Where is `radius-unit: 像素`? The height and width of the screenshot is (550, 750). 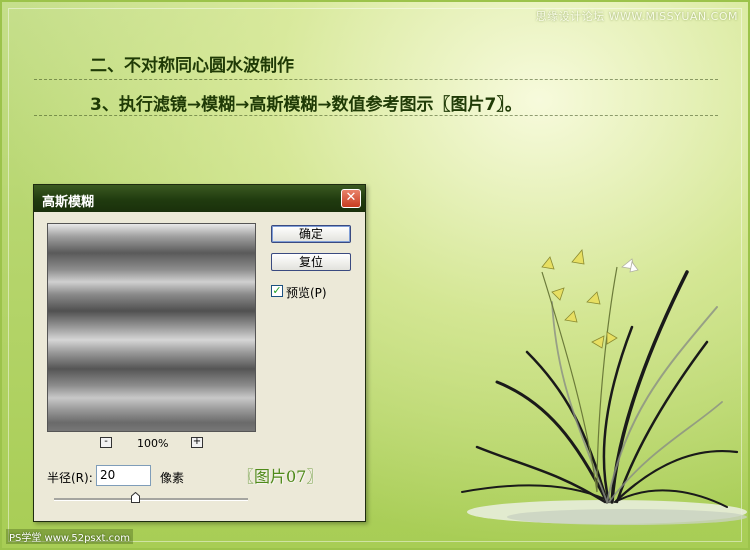 radius-unit: 像素 is located at coordinates (172, 478).